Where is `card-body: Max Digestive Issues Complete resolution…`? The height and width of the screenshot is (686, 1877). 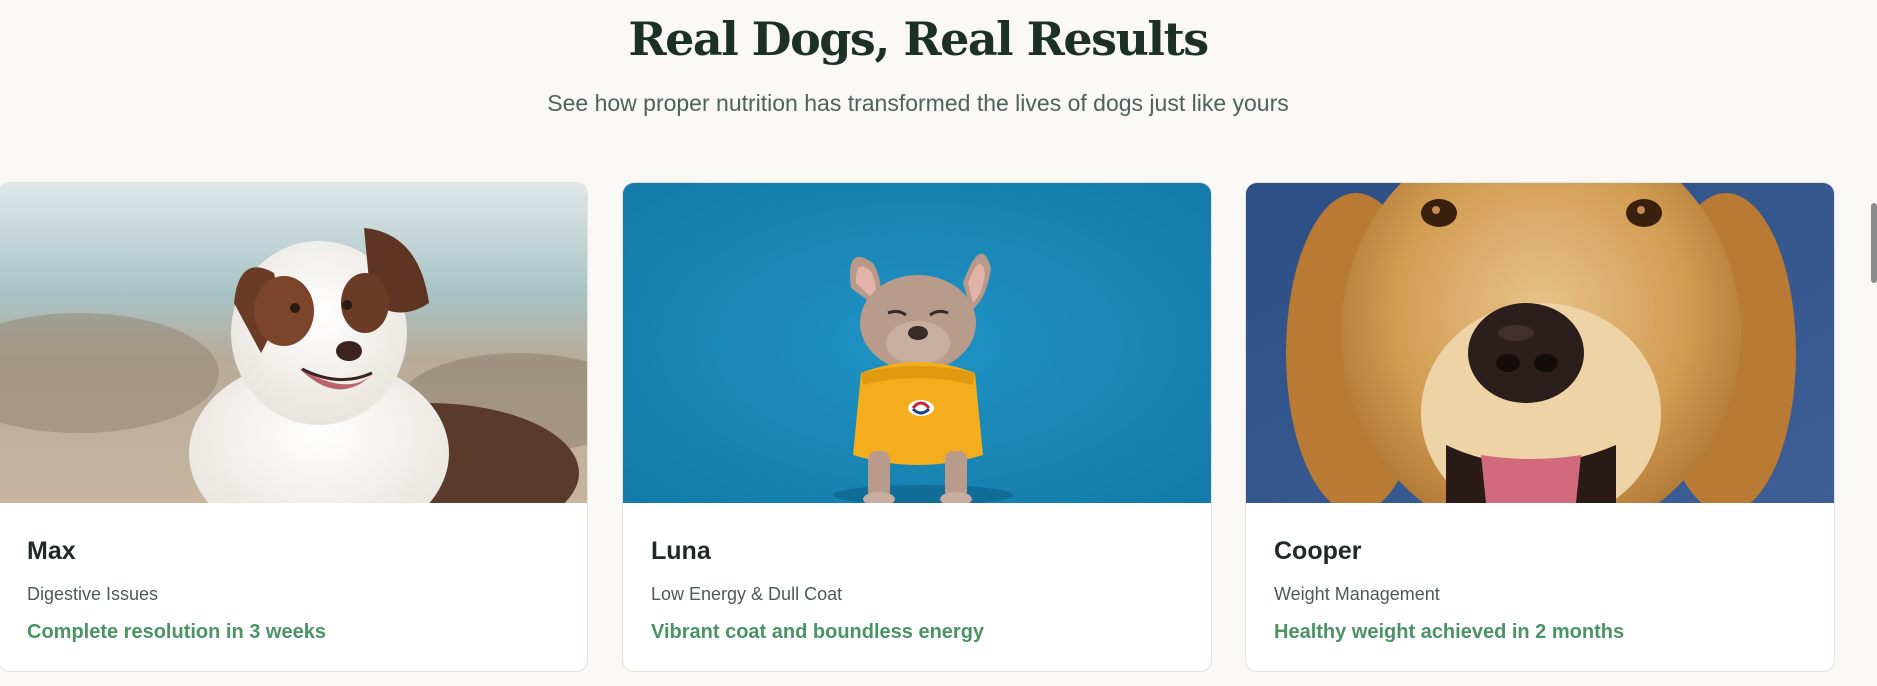
card-body: Max Digestive Issues Complete resolution… is located at coordinates (293, 573).